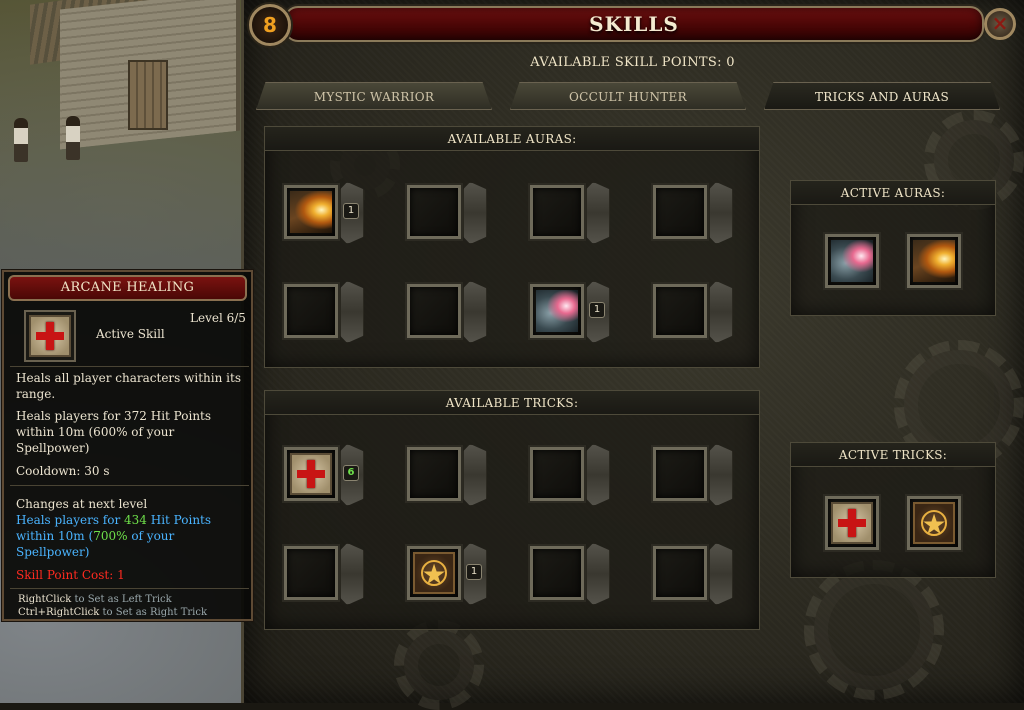 The width and height of the screenshot is (1024, 710). What do you see at coordinates (121, 599) in the screenshot?
I see `hint-text: to Set as Left Trick` at bounding box center [121, 599].